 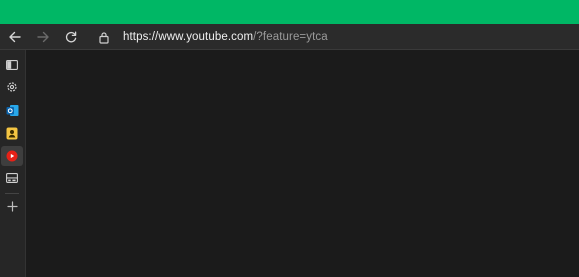 I want to click on youtube-icon, so click(x=12, y=156).